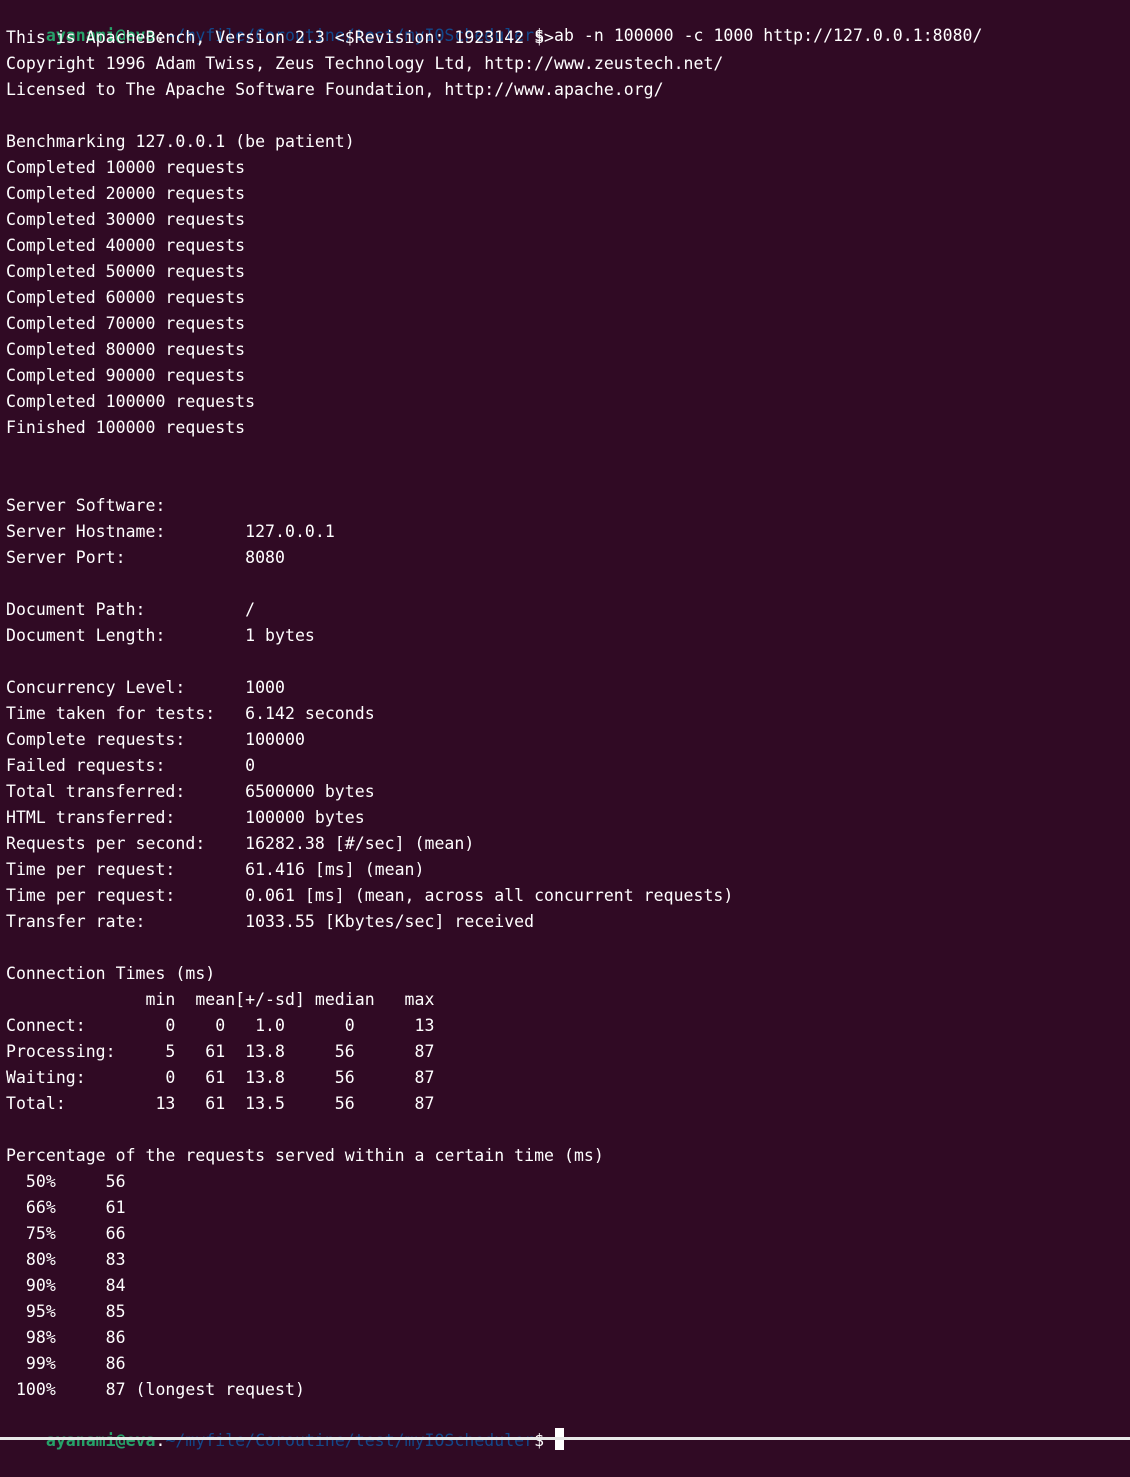 This screenshot has height=1477, width=1130. Describe the element at coordinates (160, 635) in the screenshot. I see `output-line: Document Length: 1 bytes` at that location.